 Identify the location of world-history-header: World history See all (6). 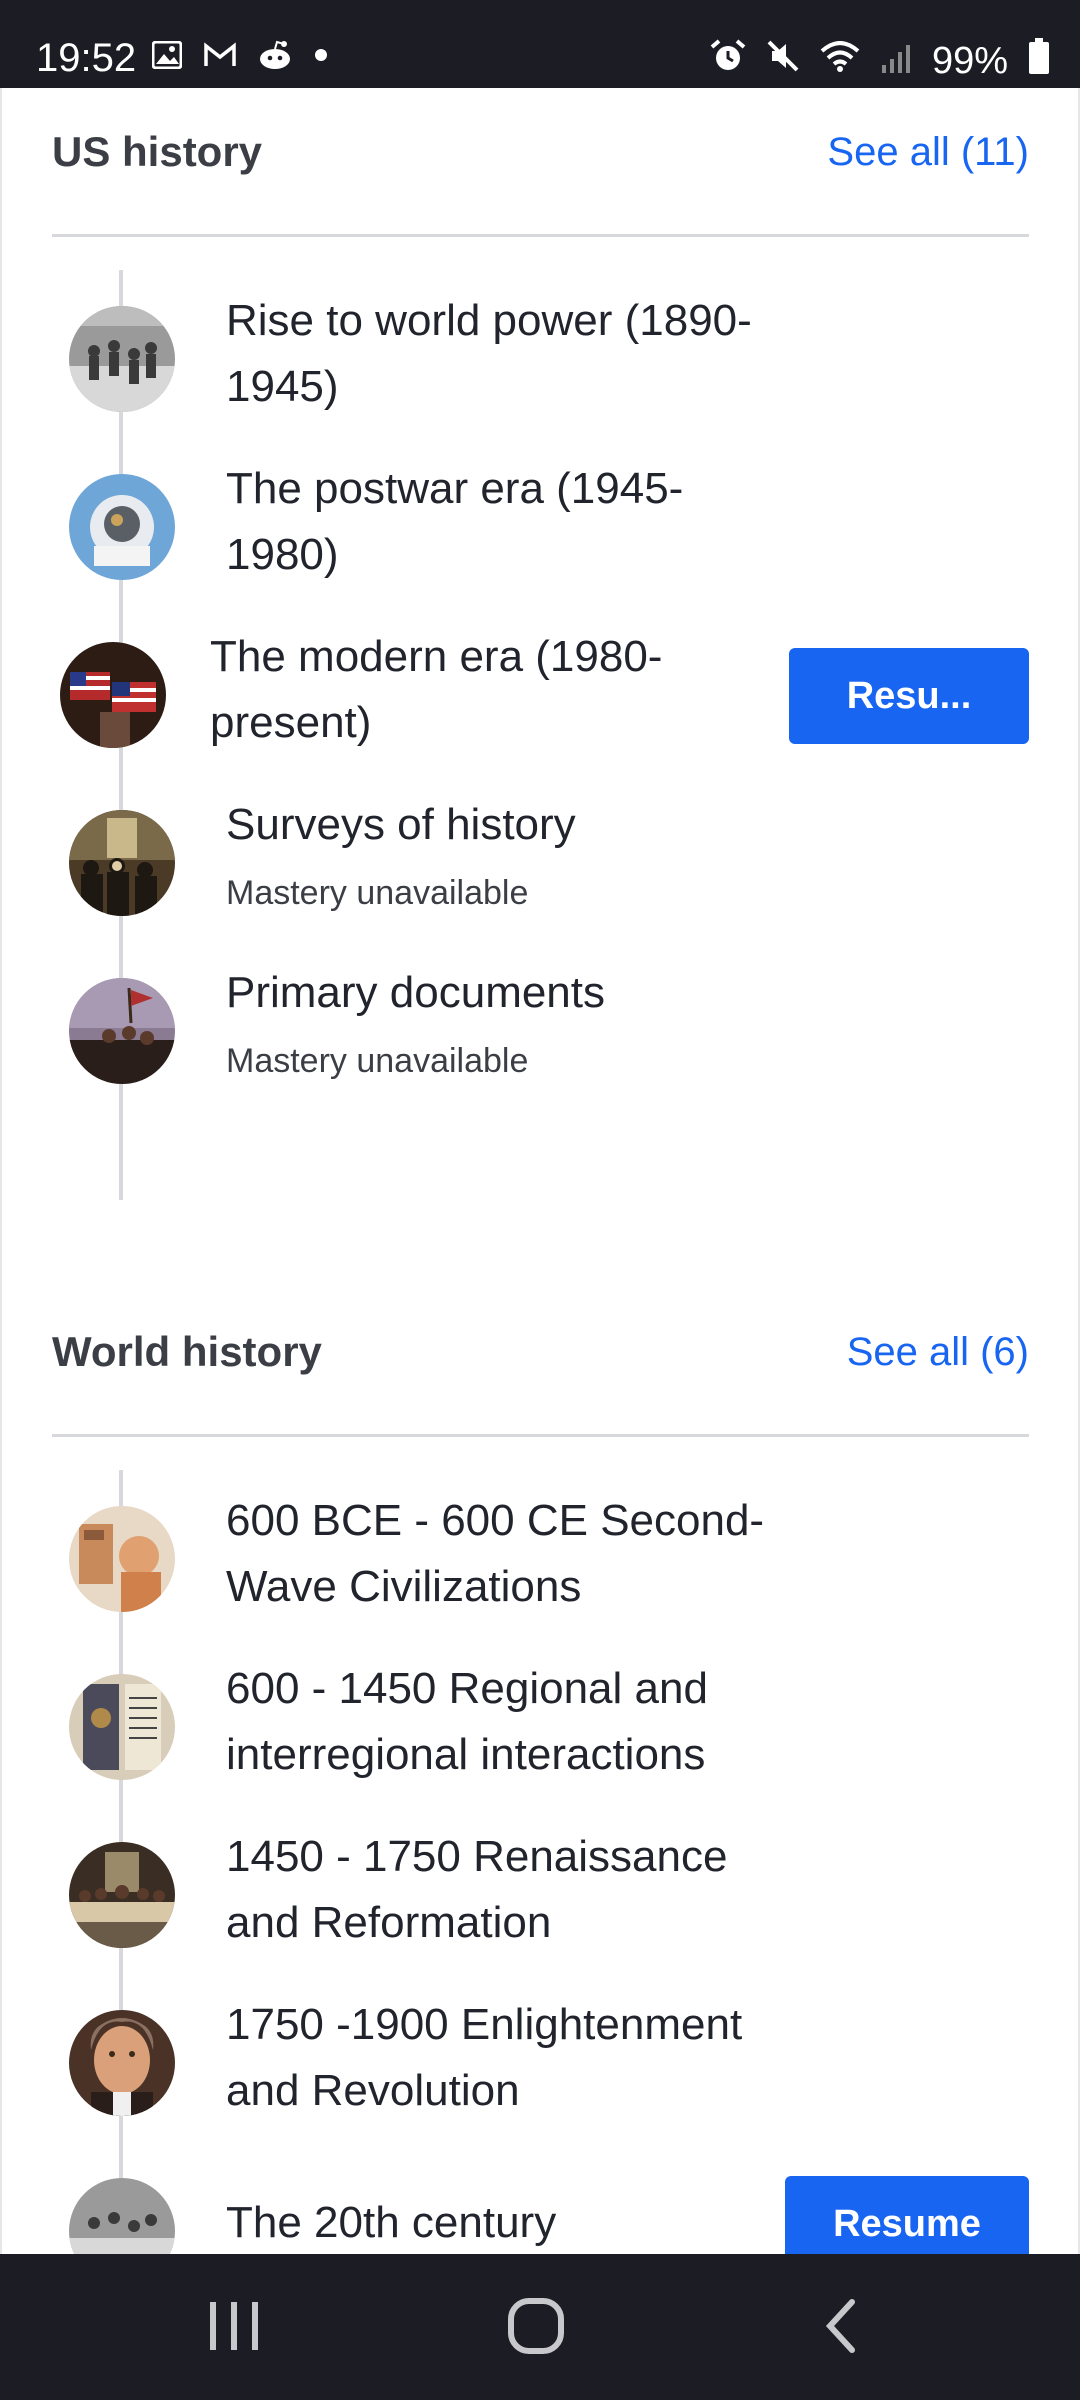
(540, 1362).